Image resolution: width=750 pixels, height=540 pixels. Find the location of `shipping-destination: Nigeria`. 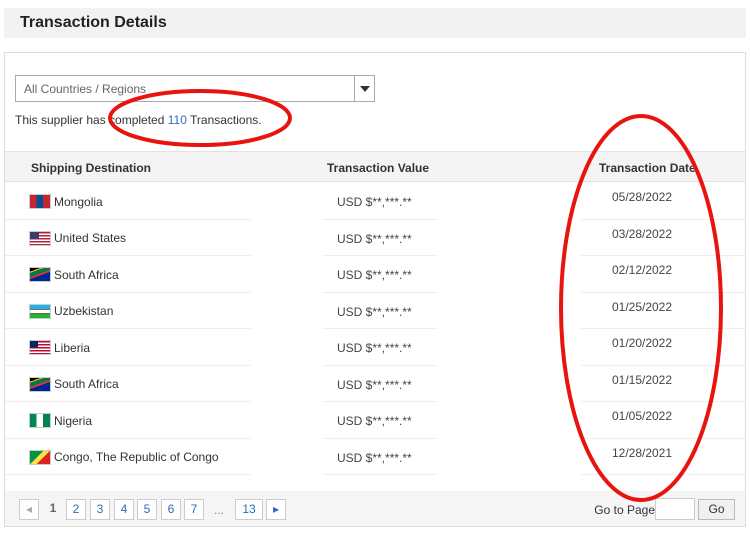

shipping-destination: Nigeria is located at coordinates (60, 420).